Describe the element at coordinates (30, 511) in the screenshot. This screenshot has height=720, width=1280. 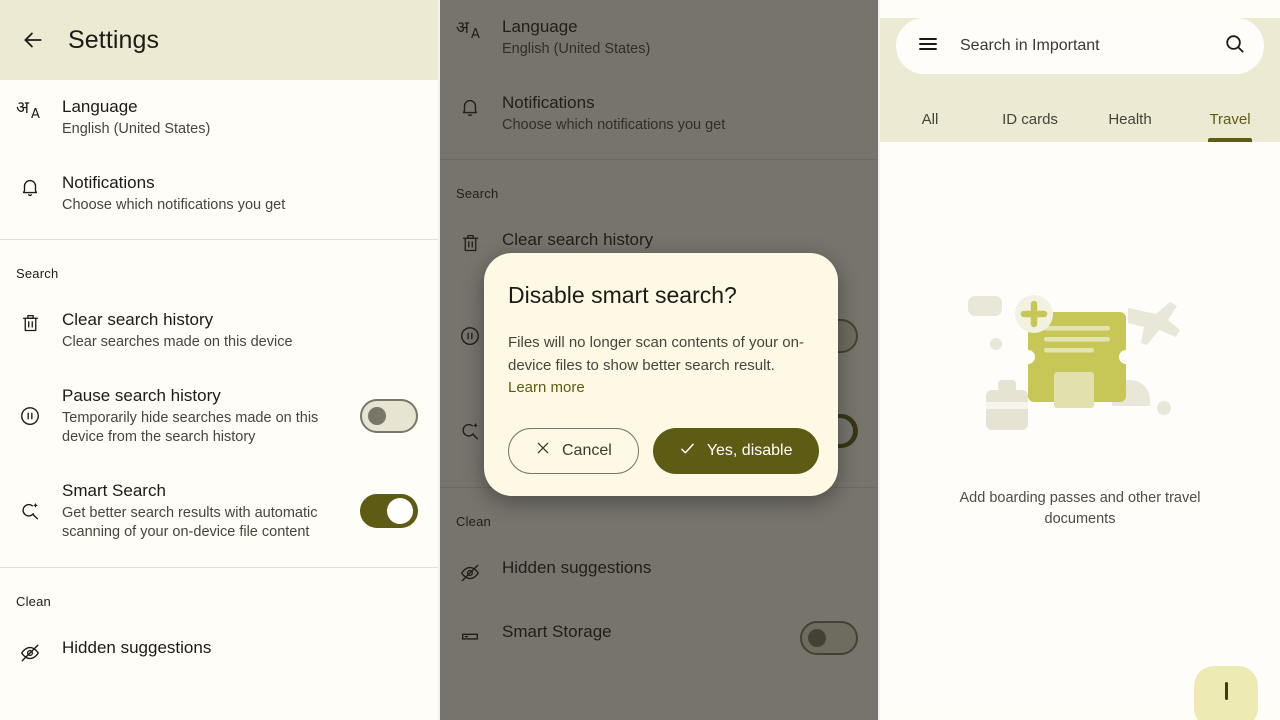
I see `smart-search-icon` at that location.